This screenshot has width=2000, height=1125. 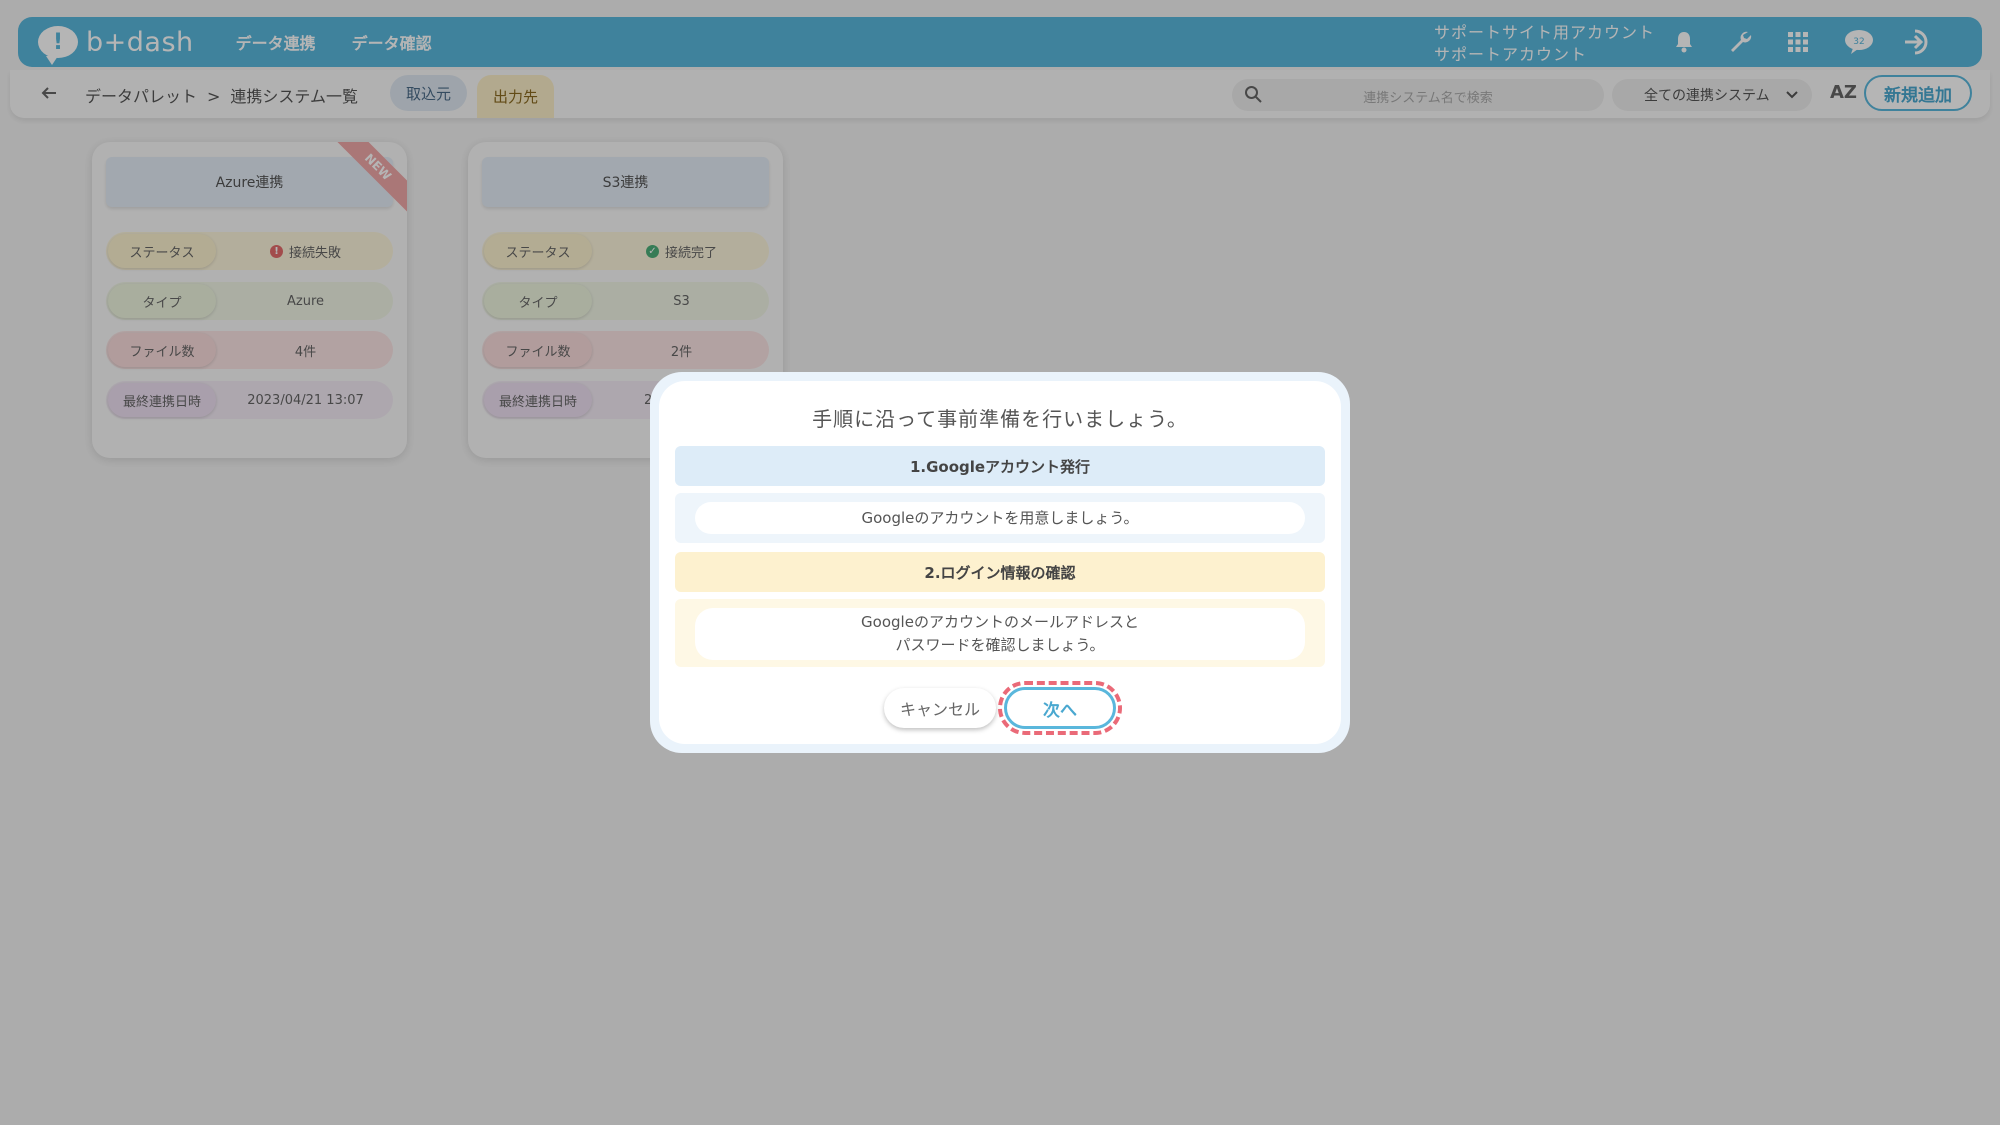 What do you see at coordinates (1000, 419) in the screenshot?
I see `modal-title: 手順に沿って事前準備を行いましょう。` at bounding box center [1000, 419].